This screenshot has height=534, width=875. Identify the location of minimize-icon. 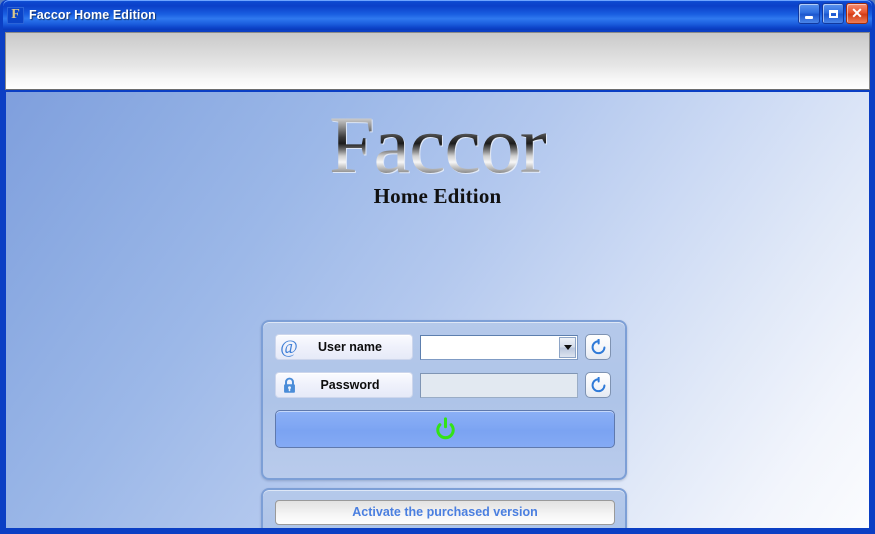
(809, 17).